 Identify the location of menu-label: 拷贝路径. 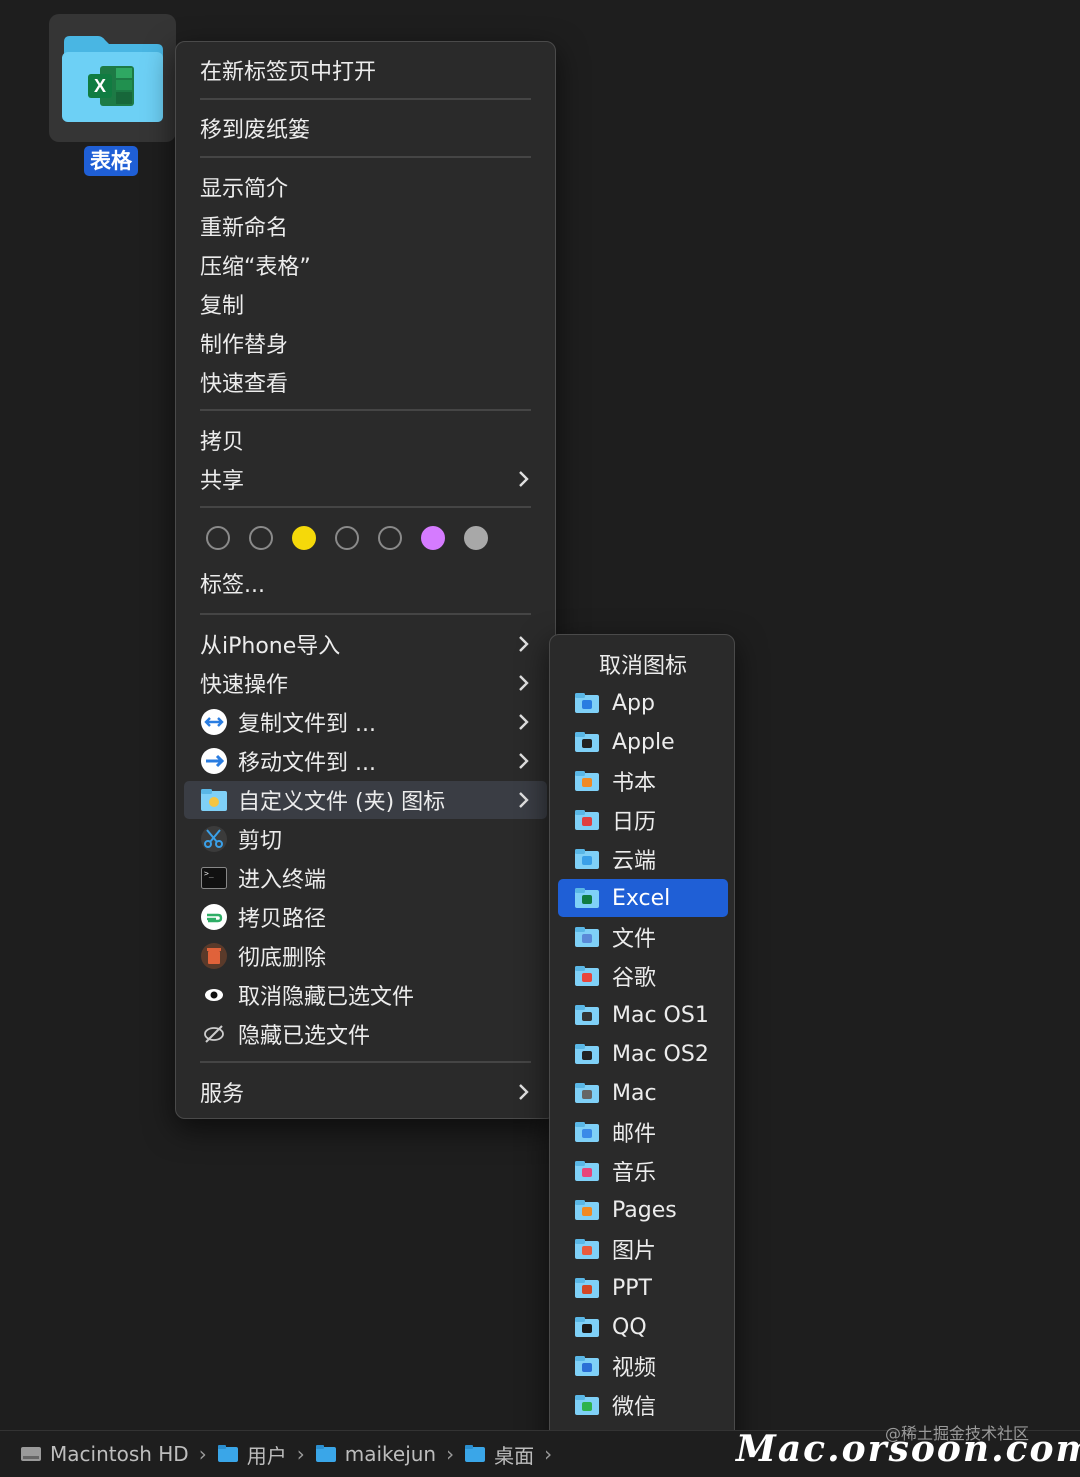
(282, 919).